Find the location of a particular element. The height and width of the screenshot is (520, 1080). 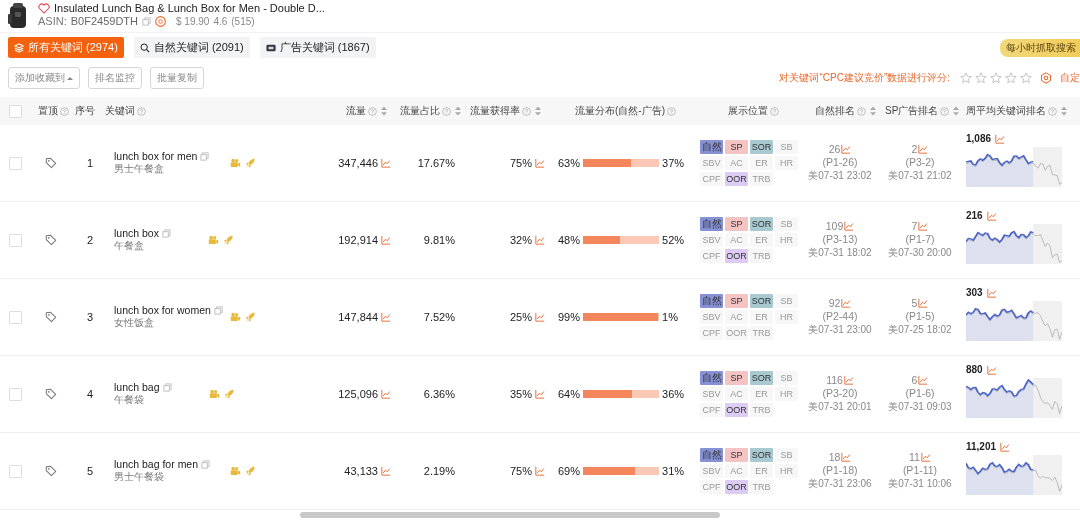

rank-value: 18 is located at coordinates (834, 457).